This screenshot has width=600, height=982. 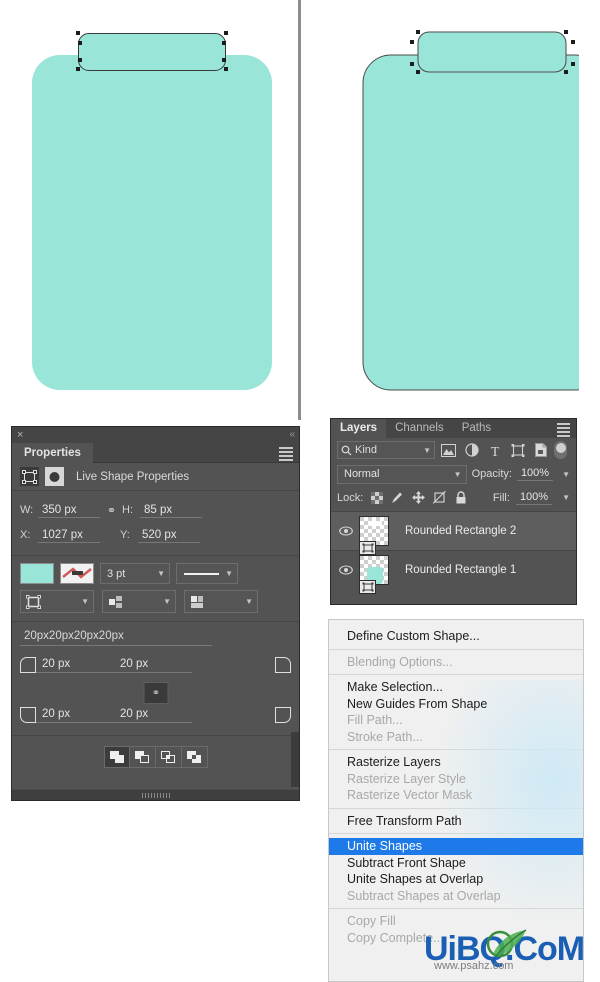 What do you see at coordinates (456, 879) in the screenshot?
I see `menu-item: Unite Shapes at Overlap` at bounding box center [456, 879].